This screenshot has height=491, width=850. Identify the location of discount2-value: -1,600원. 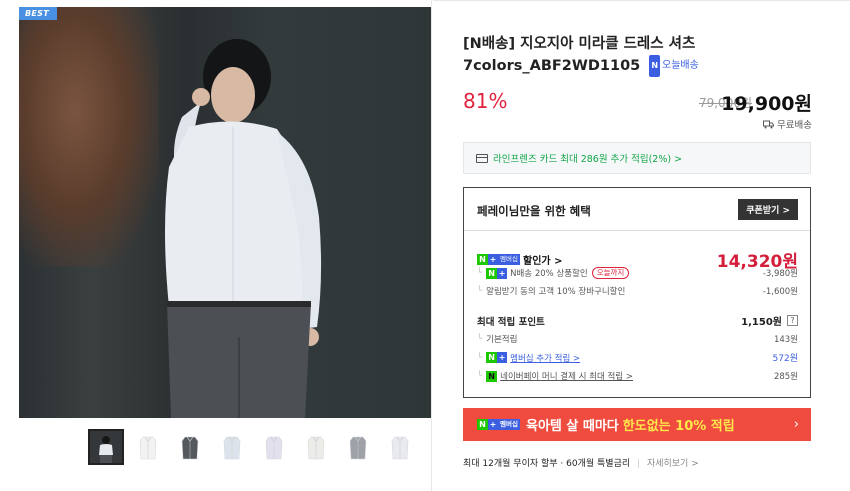
(780, 292).